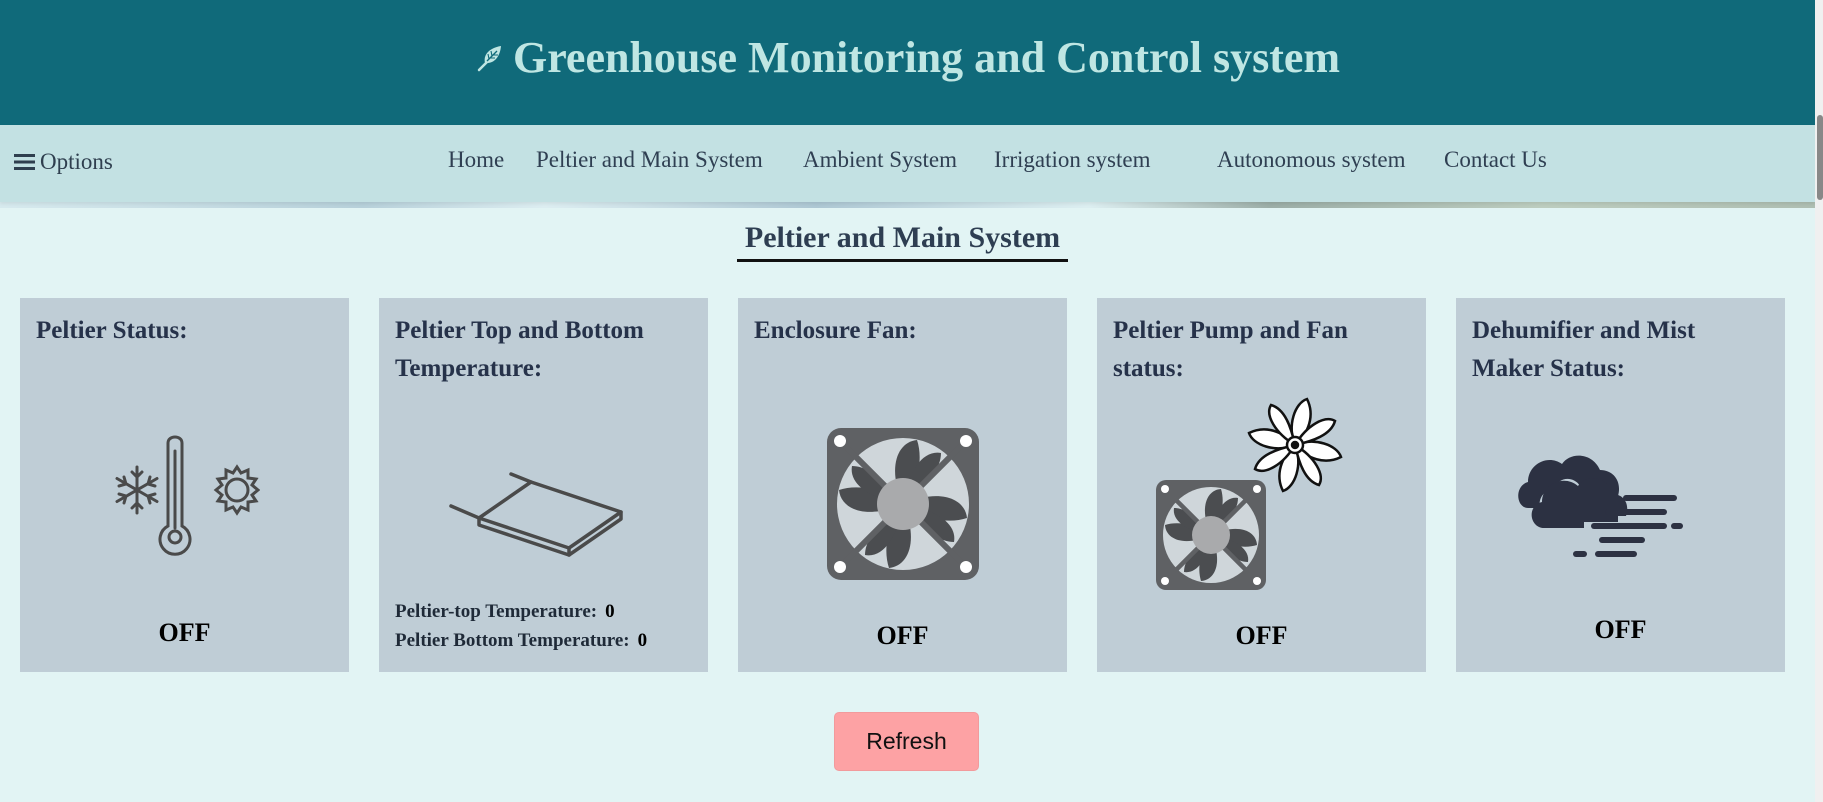  What do you see at coordinates (476, 160) in the screenshot?
I see `nav-home: Home` at bounding box center [476, 160].